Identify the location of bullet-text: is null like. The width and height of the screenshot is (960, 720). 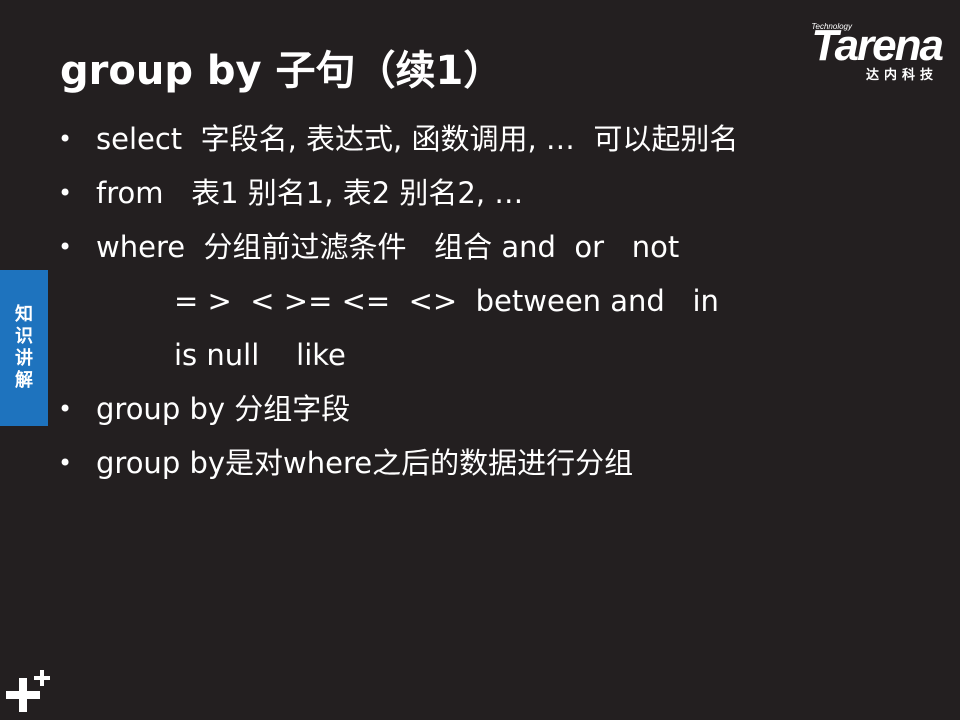
(260, 355).